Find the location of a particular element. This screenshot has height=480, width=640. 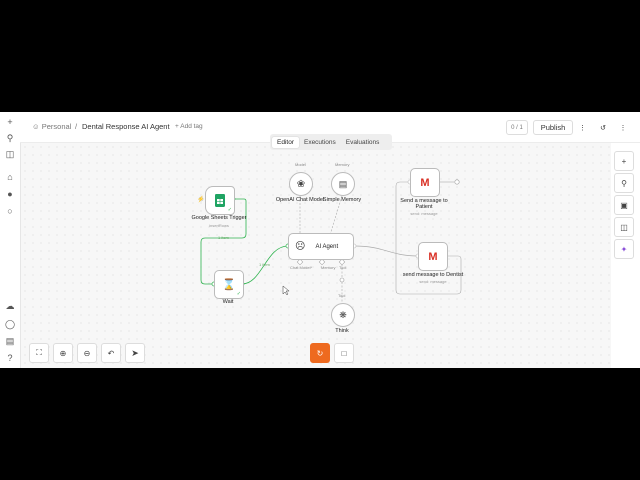

add-node-icon: + is located at coordinates (624, 161).